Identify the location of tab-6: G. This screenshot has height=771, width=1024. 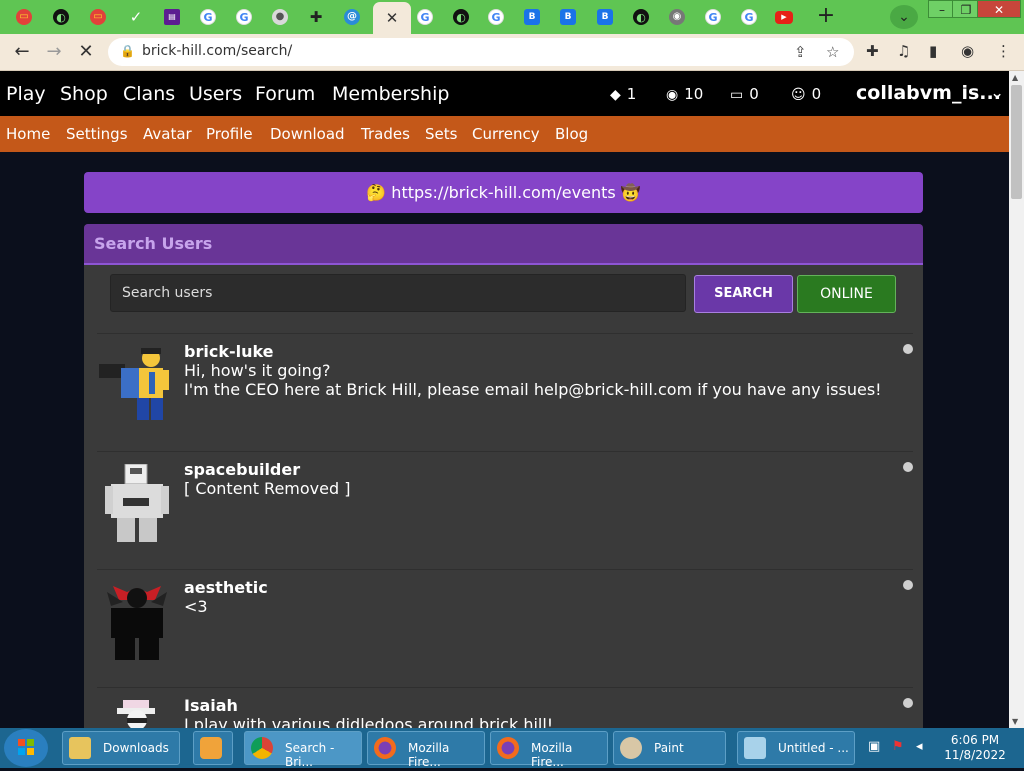
(208, 17).